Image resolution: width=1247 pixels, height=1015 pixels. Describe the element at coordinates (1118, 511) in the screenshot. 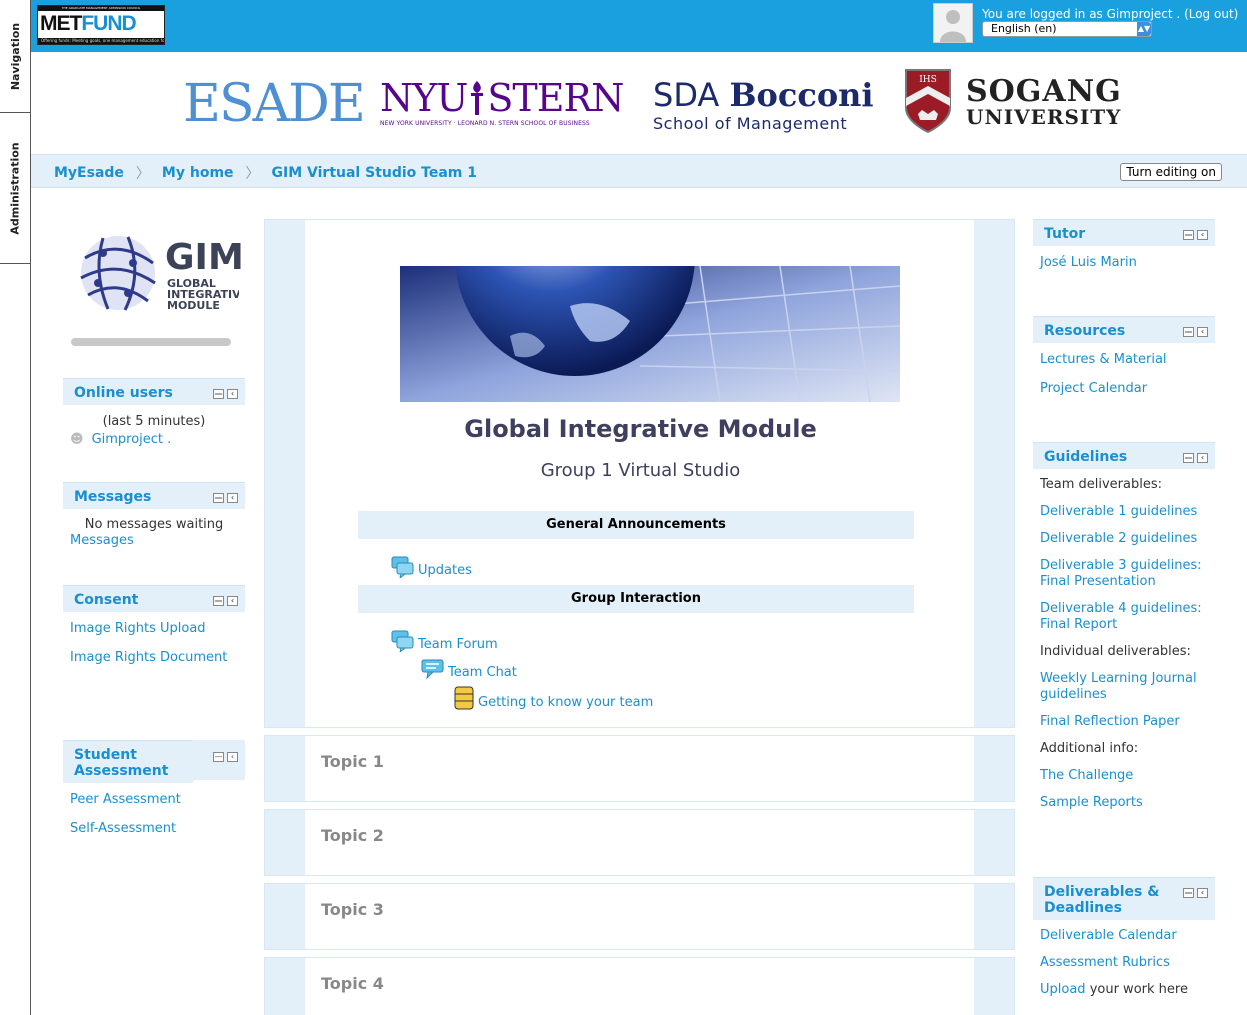

I see `deliverable-1-link: Deliverable 1 guidelines` at that location.